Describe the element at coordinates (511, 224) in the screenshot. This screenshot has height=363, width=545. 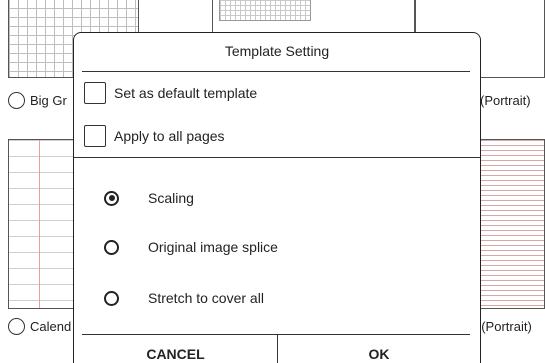
I see `template-thumbnail-lined-portrait` at that location.